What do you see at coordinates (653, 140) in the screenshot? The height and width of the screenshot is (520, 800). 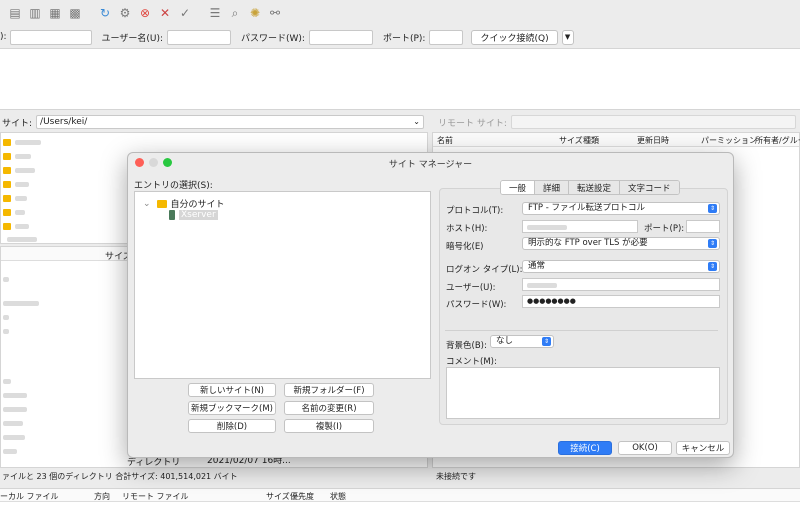 I see `remote-header-modified: 更新日時` at bounding box center [653, 140].